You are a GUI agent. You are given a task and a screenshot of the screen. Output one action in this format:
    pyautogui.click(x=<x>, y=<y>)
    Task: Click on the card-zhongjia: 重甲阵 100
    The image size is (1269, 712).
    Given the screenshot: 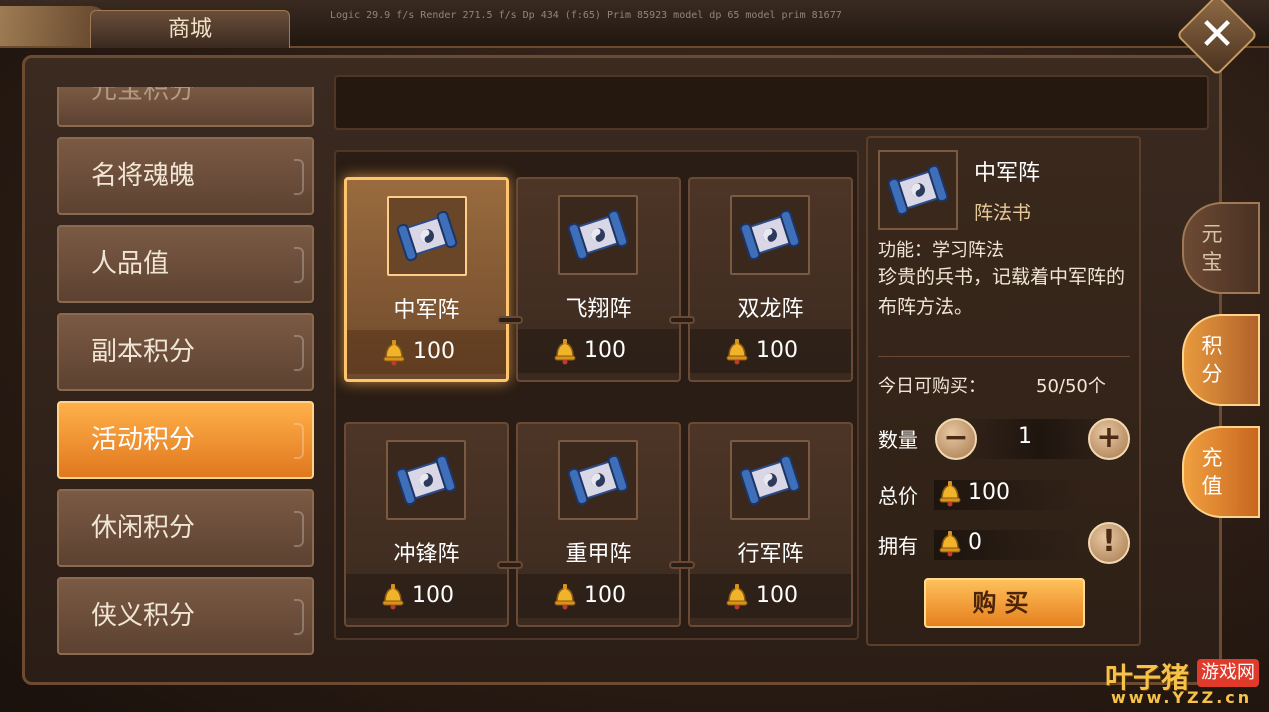 What is the action you would take?
    pyautogui.click(x=598, y=524)
    